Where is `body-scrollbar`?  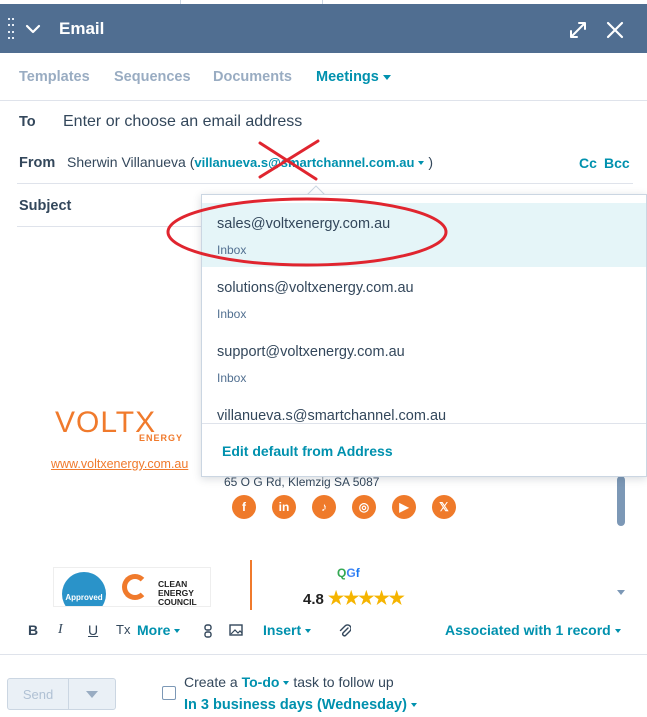 body-scrollbar is located at coordinates (621, 501).